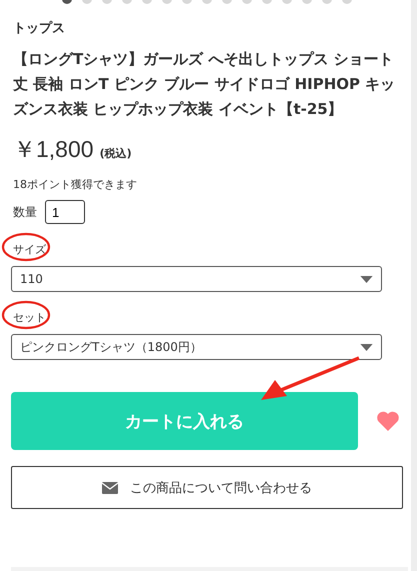 The image size is (417, 571). Describe the element at coordinates (204, 84) in the screenshot. I see `product-title: 【ロングTシャツ】ガールズ へそ出しトップス ショート丈 長袖 ロンT ピンク ブルー サイドロゴ HIPHOP キッズンス衣装 ヒップホップ衣装 イベント【t-25】` at that location.